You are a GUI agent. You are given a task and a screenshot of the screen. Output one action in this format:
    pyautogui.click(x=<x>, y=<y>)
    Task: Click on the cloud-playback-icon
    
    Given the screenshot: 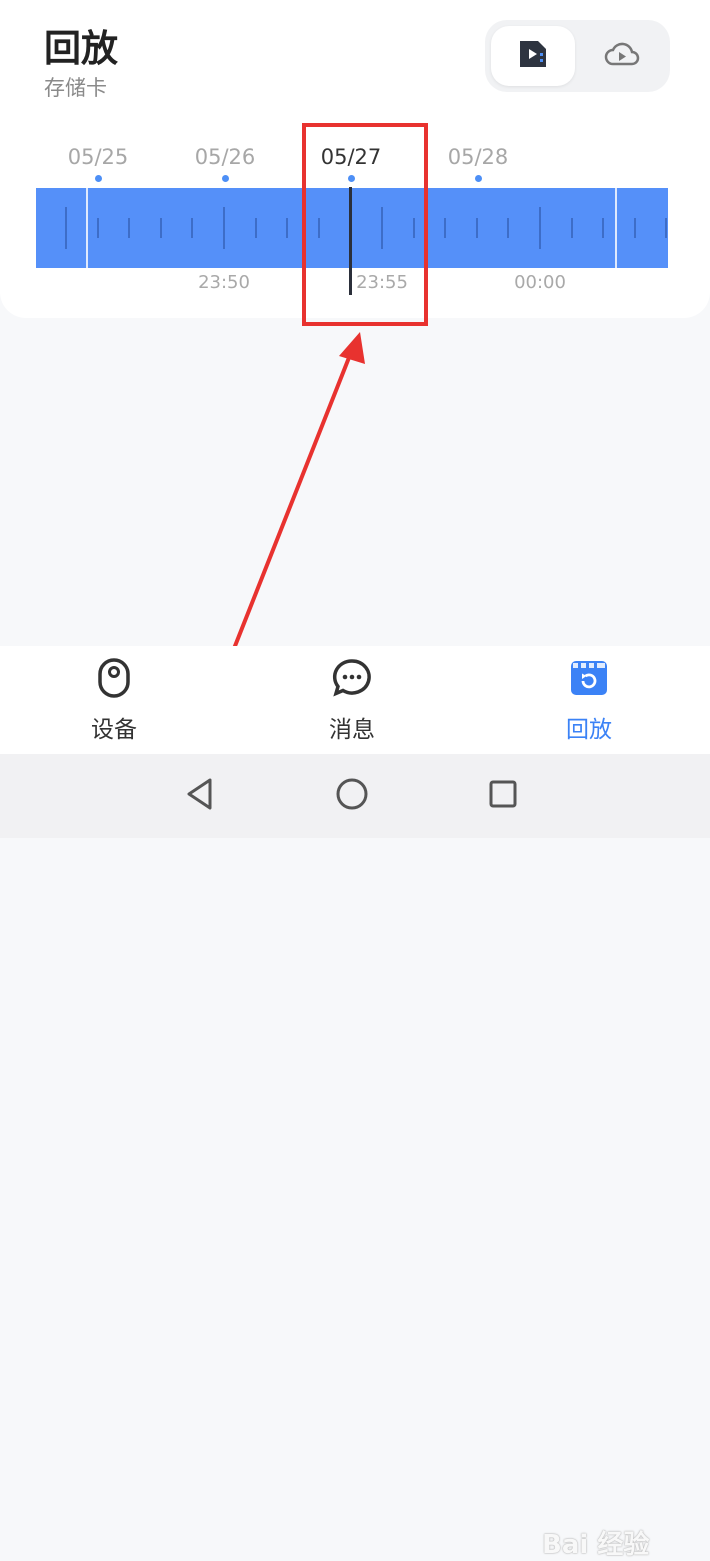 What is the action you would take?
    pyautogui.click(x=622, y=56)
    